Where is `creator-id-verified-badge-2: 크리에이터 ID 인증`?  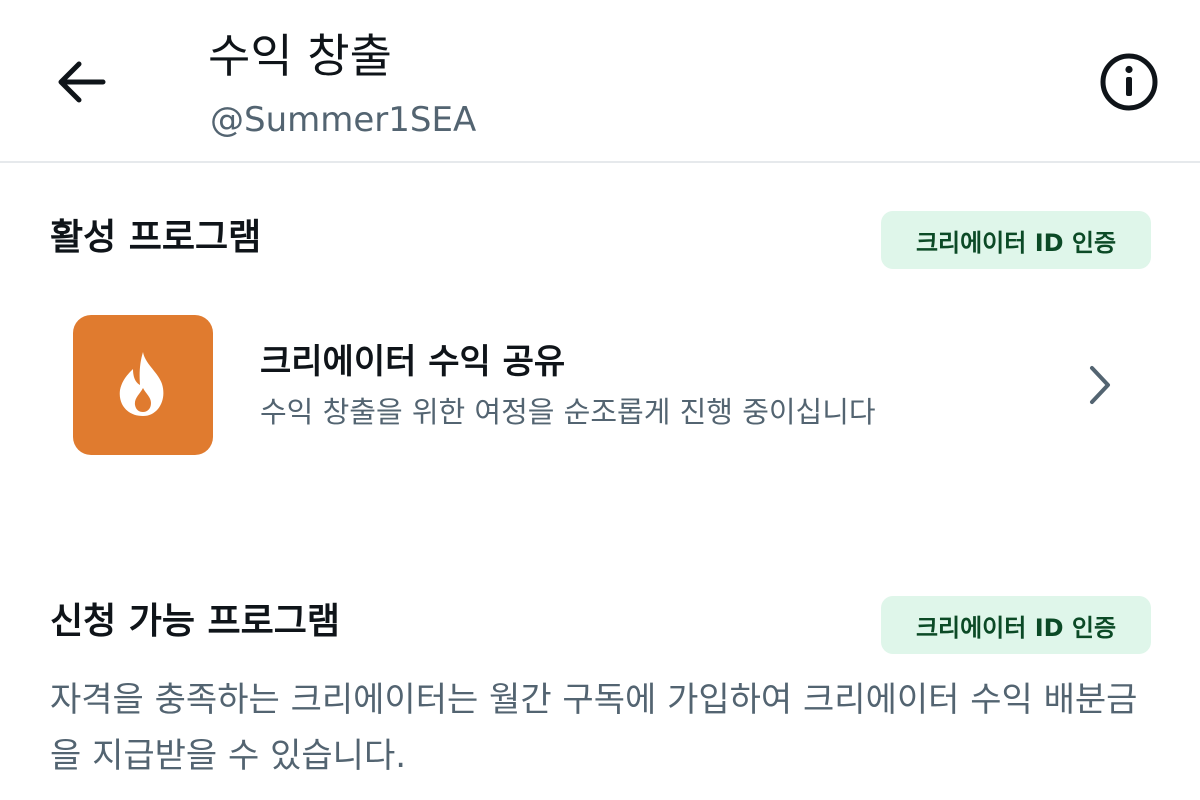 creator-id-verified-badge-2: 크리에이터 ID 인증 is located at coordinates (1016, 625).